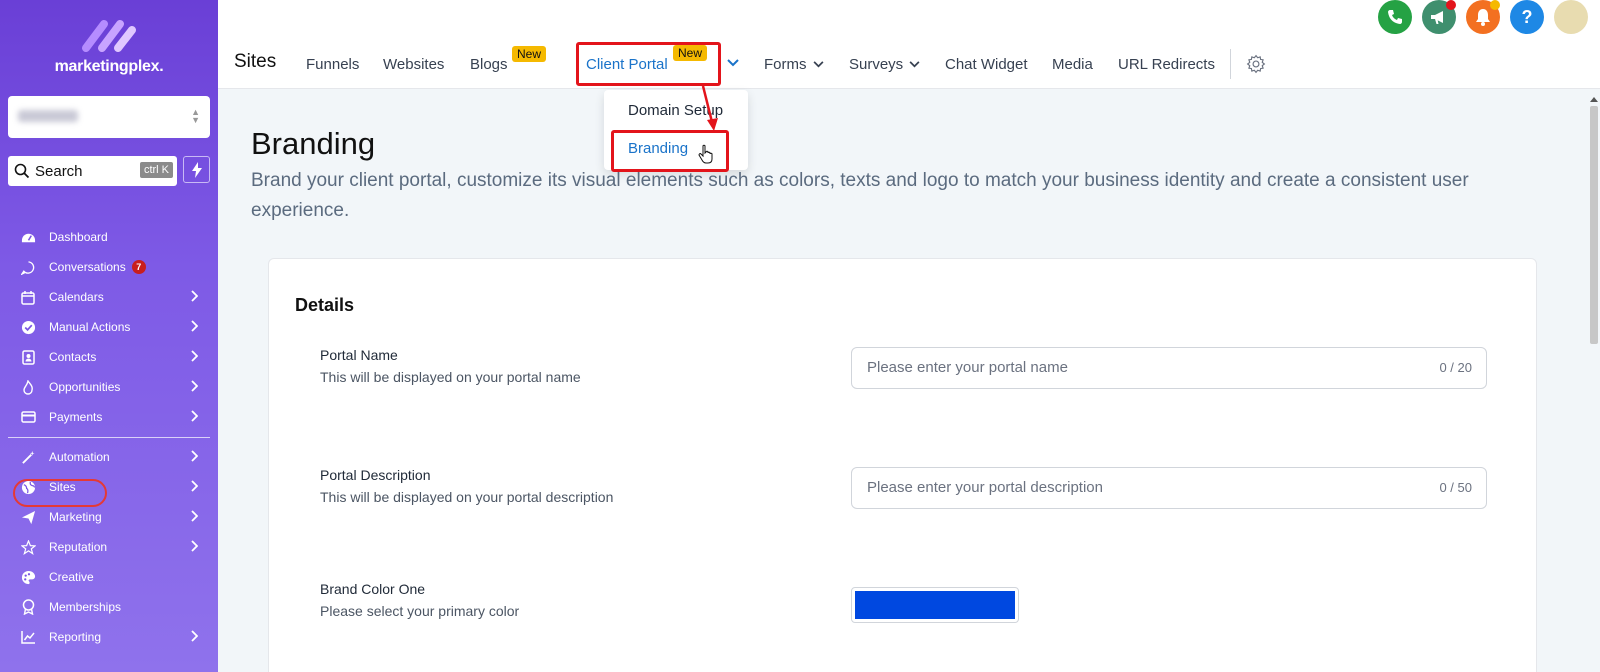 The height and width of the screenshot is (672, 1600). Describe the element at coordinates (75, 517) in the screenshot. I see `sidebar-item-label: Marketing` at that location.